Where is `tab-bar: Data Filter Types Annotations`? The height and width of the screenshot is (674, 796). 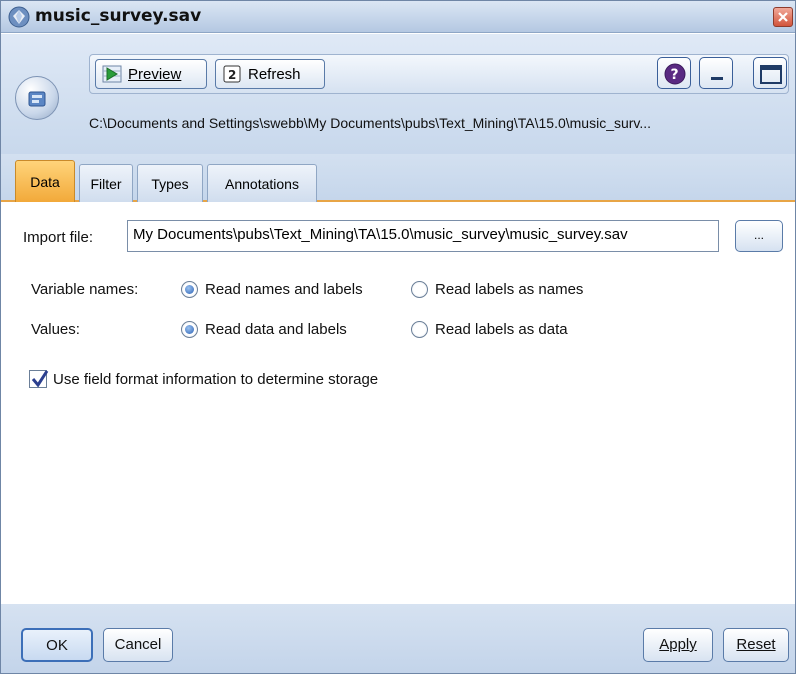 tab-bar: Data Filter Types Annotations is located at coordinates (398, 178).